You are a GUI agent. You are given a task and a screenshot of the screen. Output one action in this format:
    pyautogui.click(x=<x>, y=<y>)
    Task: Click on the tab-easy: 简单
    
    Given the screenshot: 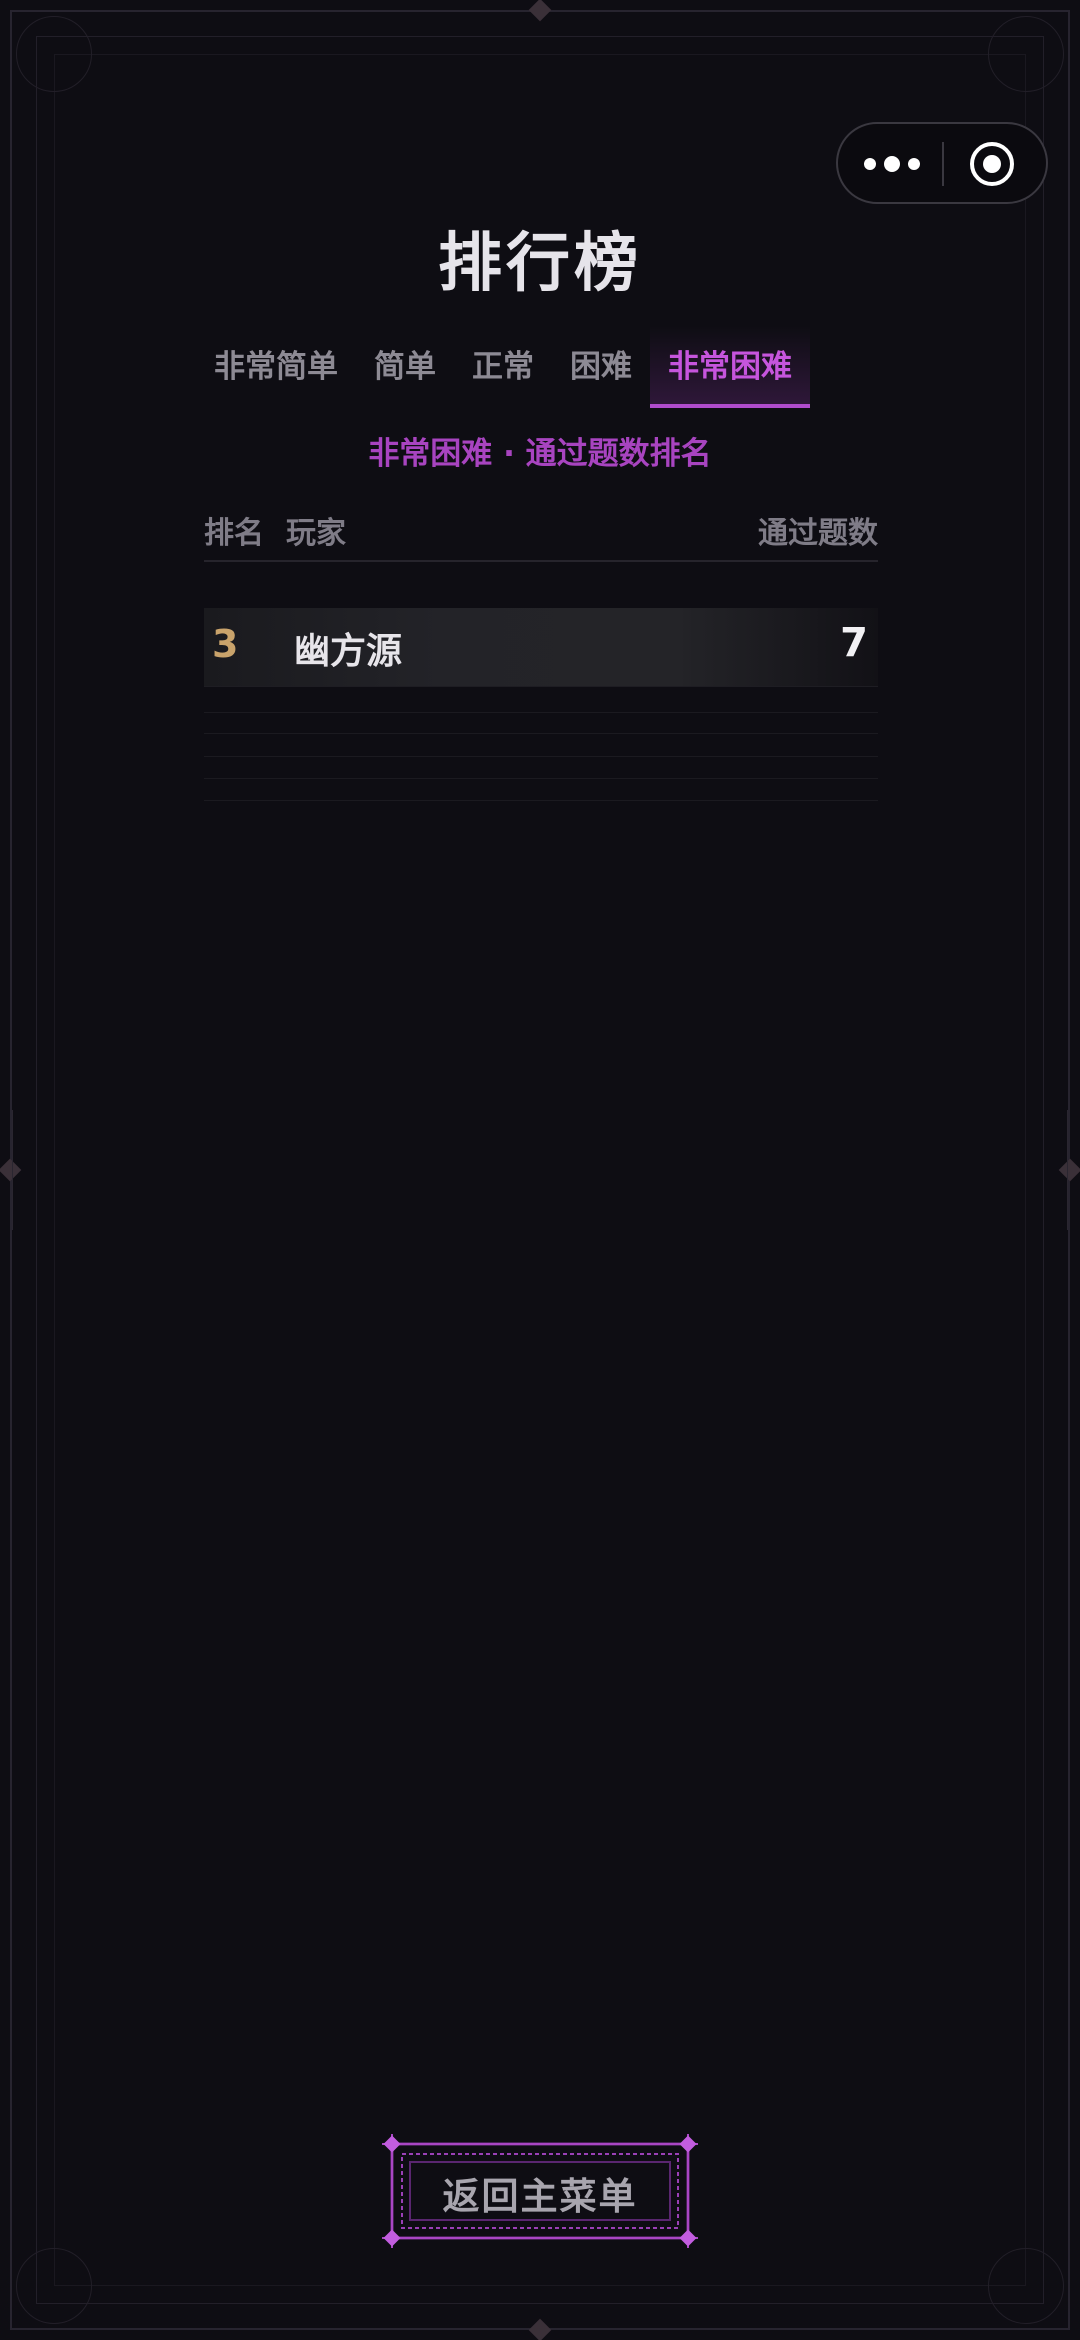 What is the action you would take?
    pyautogui.click(x=405, y=367)
    